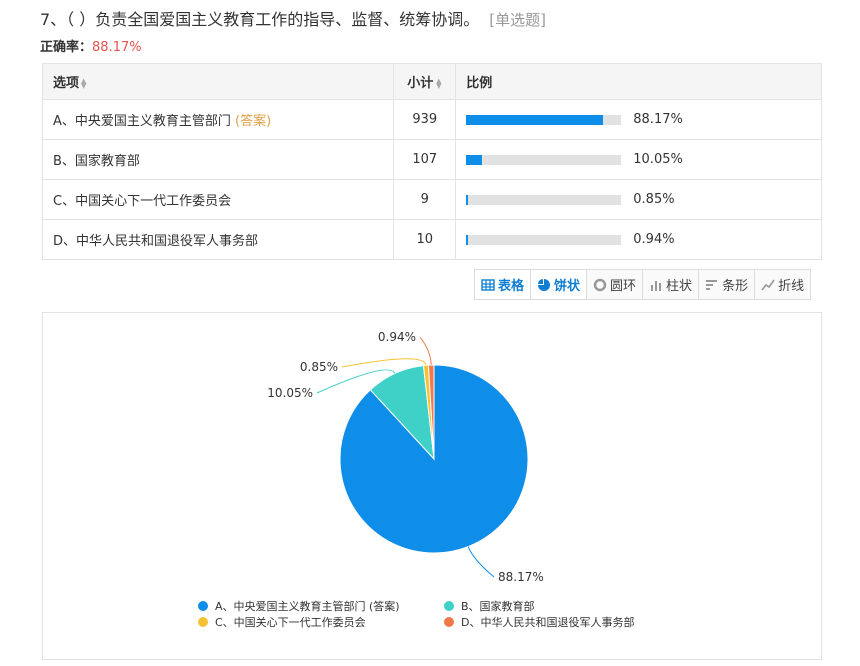 This screenshot has width=860, height=666. I want to click on table-header-row: 选项 ▲▼ 小计 ▲▼ 比例, so click(431, 81).